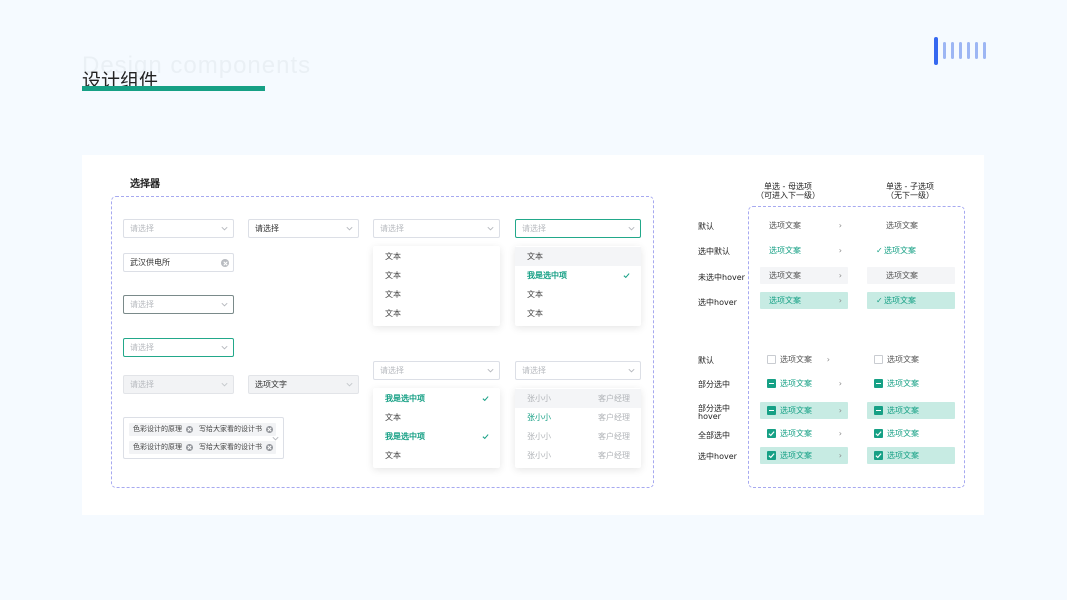 The height and width of the screenshot is (600, 1067). Describe the element at coordinates (578, 370) in the screenshot. I see `select-with-desc: 请选择` at that location.